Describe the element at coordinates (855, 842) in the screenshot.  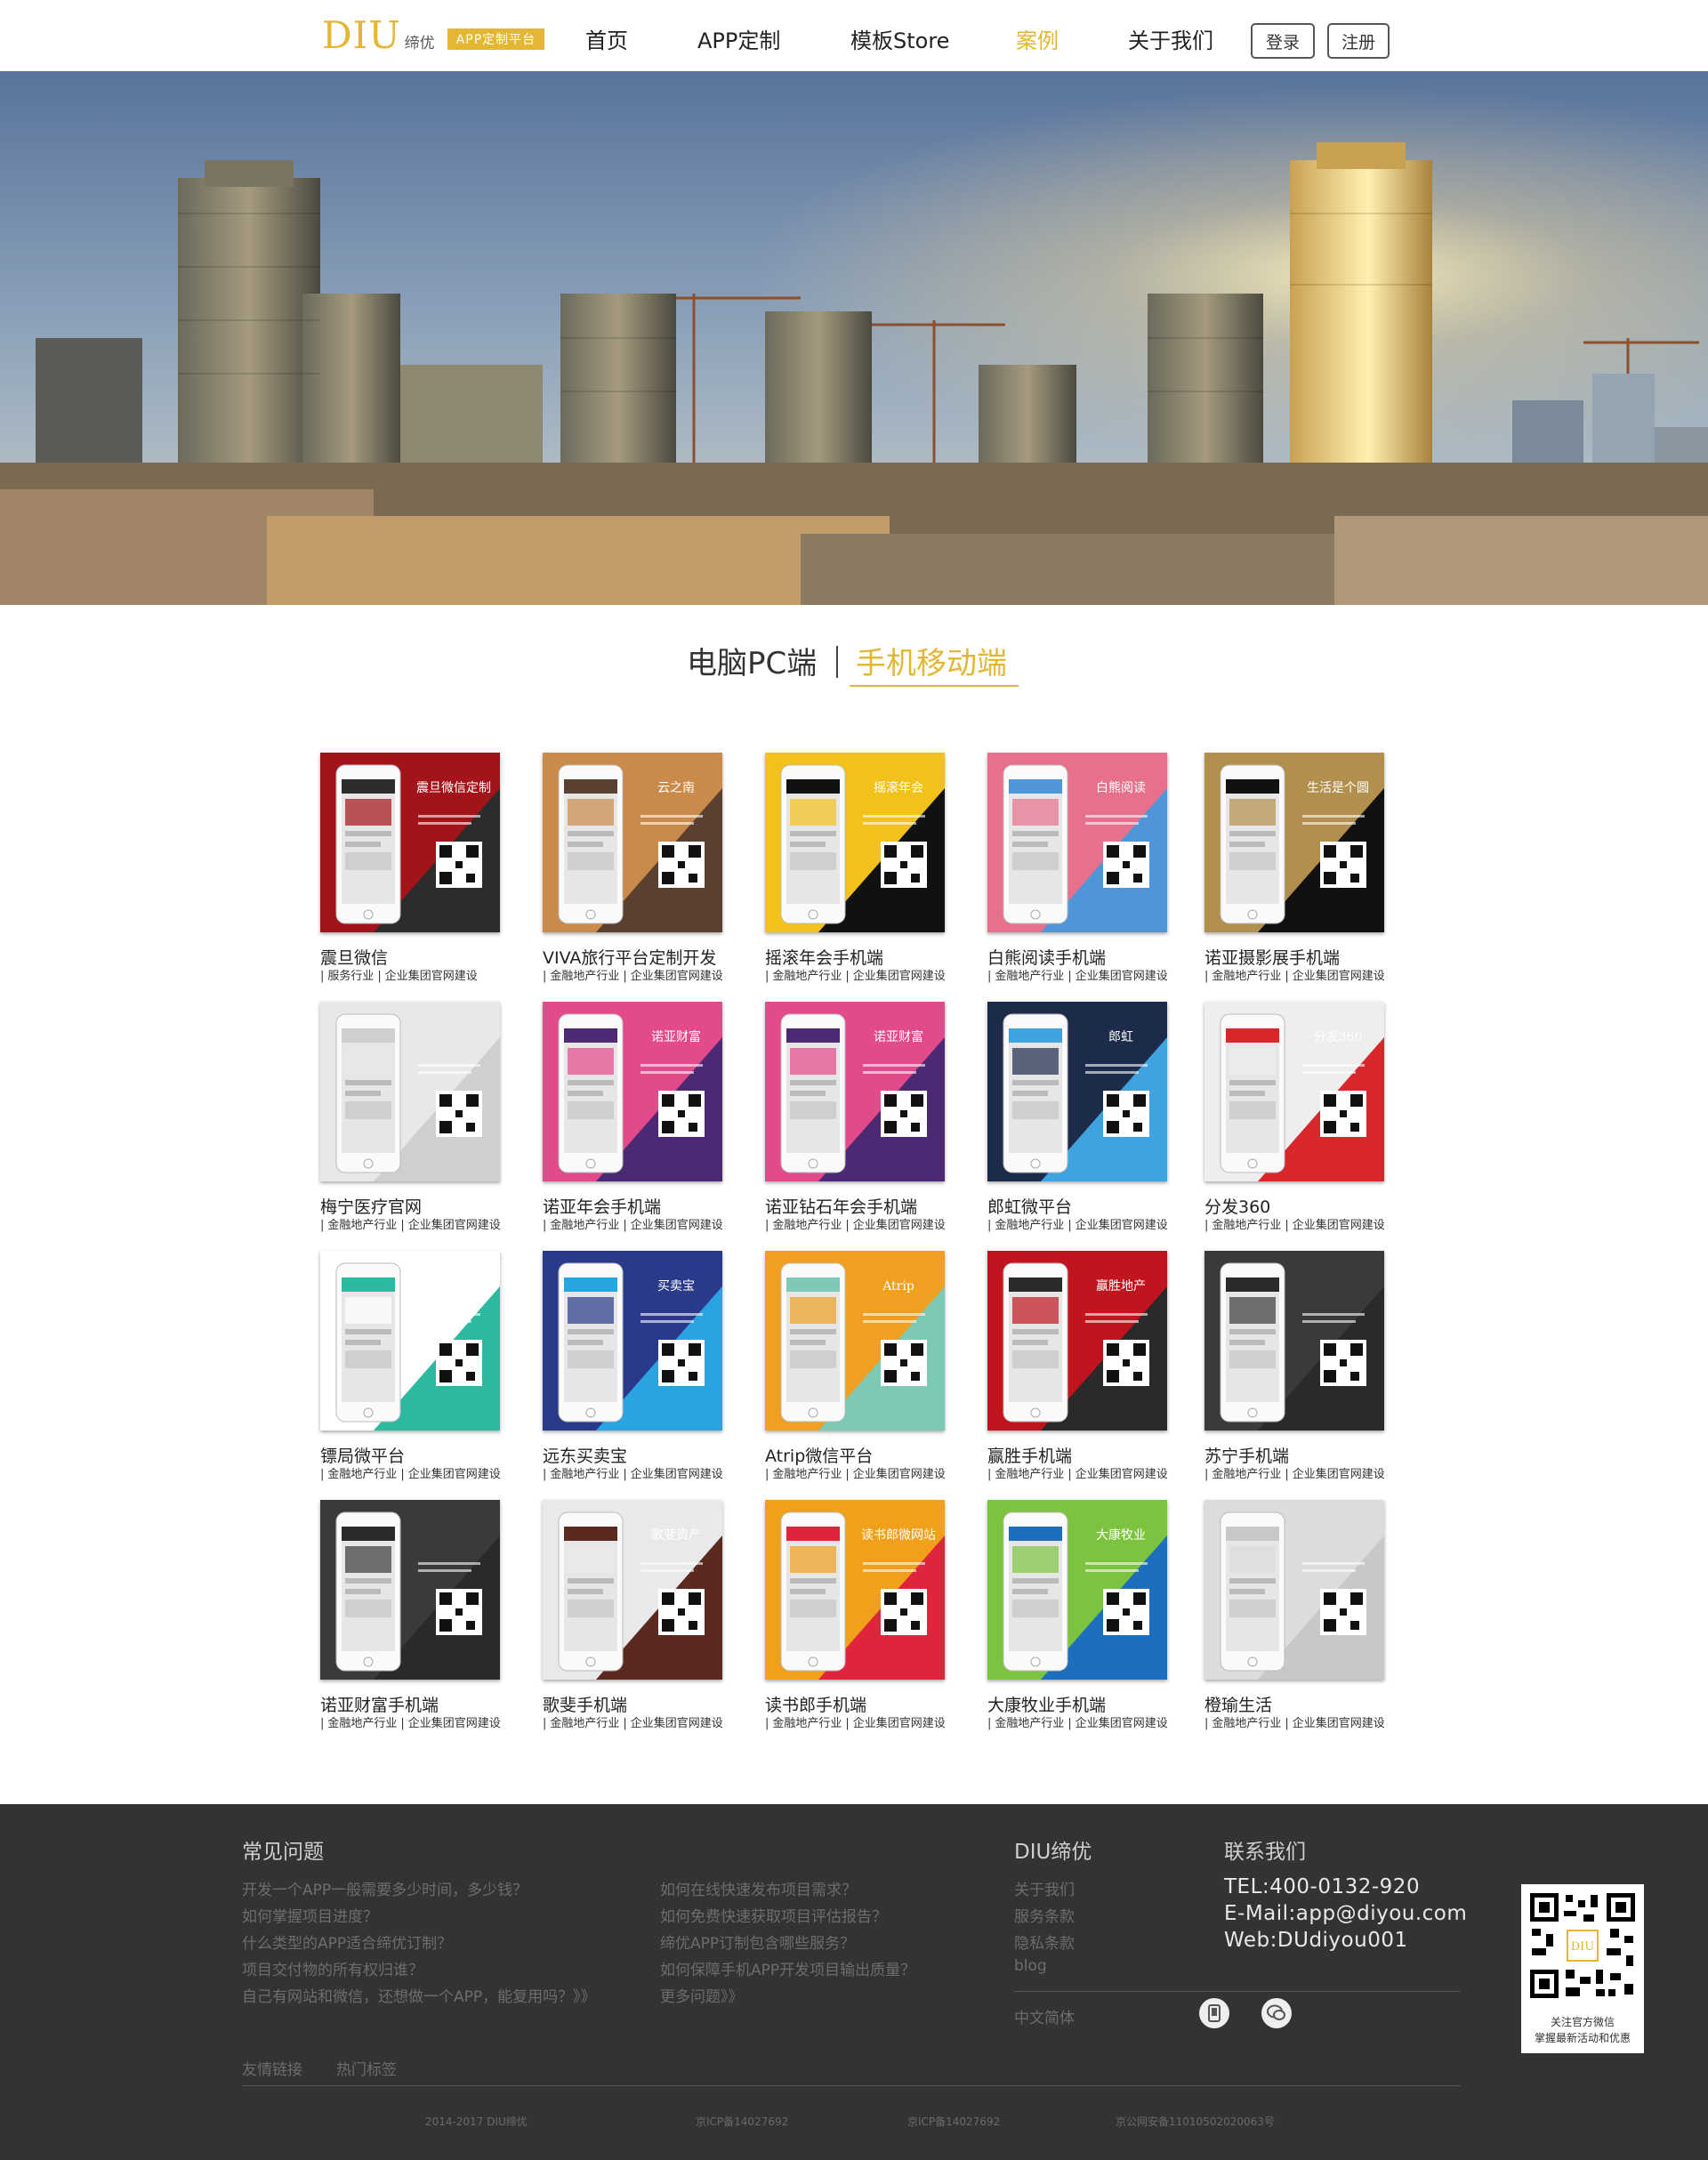
I see `case-thumbnail: 摇滚年会` at that location.